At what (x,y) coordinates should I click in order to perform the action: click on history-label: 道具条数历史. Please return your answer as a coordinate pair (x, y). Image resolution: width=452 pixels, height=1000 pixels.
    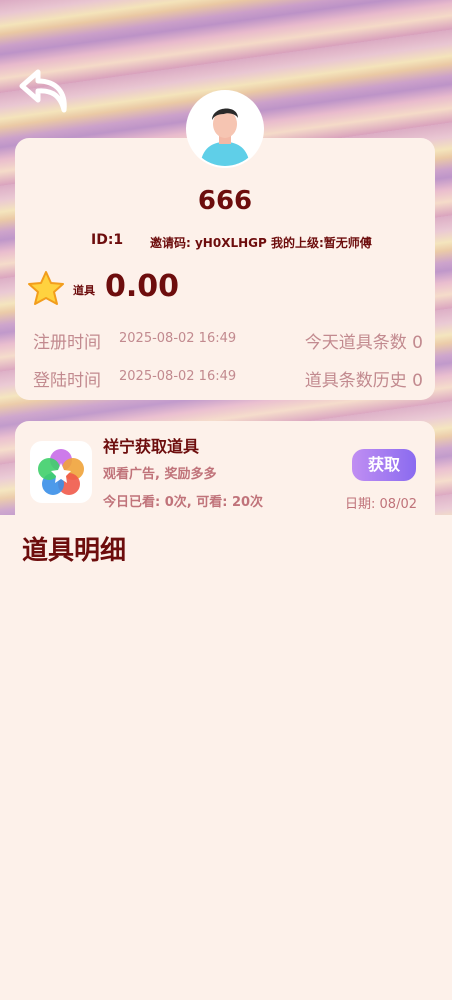
    Looking at the image, I should click on (355, 381).